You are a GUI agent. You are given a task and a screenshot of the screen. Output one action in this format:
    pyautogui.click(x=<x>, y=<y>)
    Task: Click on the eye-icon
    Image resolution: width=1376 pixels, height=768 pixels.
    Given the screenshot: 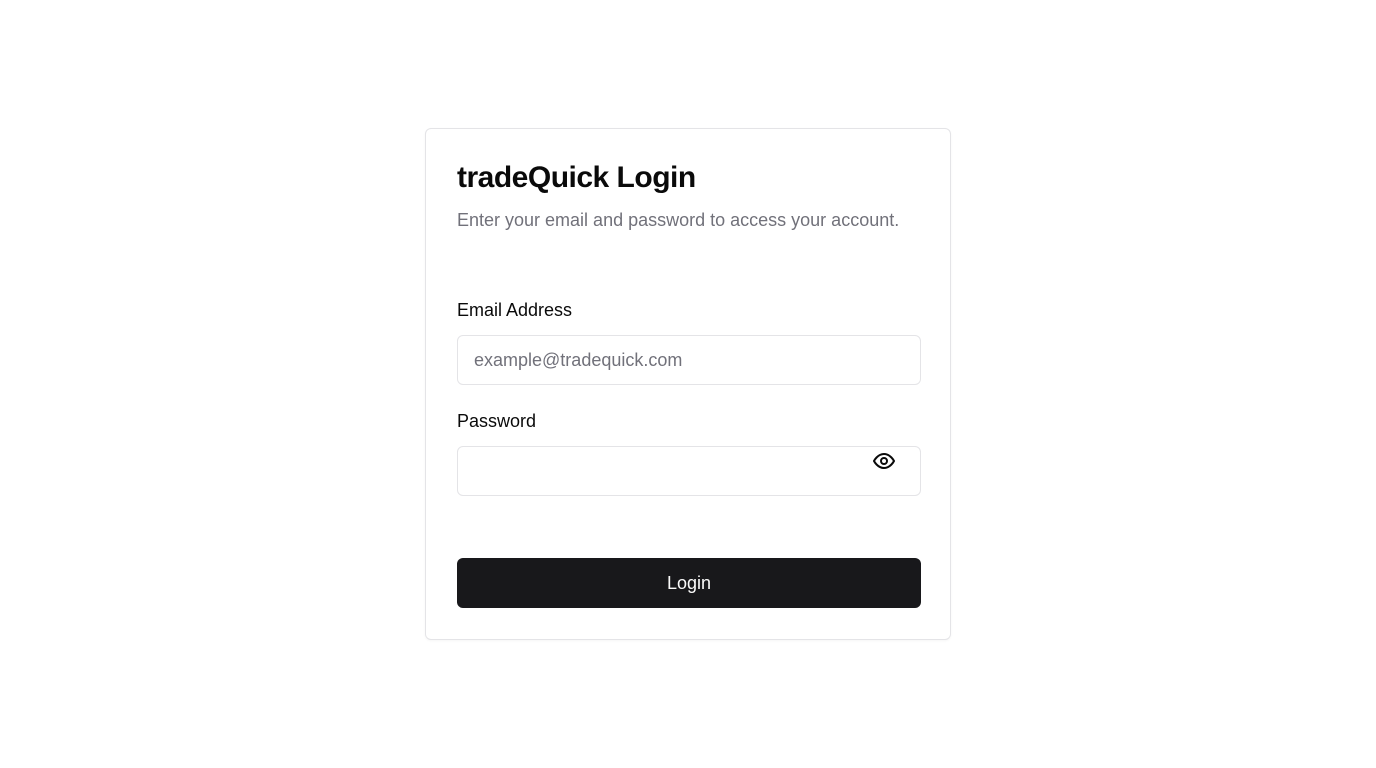 What is the action you would take?
    pyautogui.click(x=884, y=461)
    